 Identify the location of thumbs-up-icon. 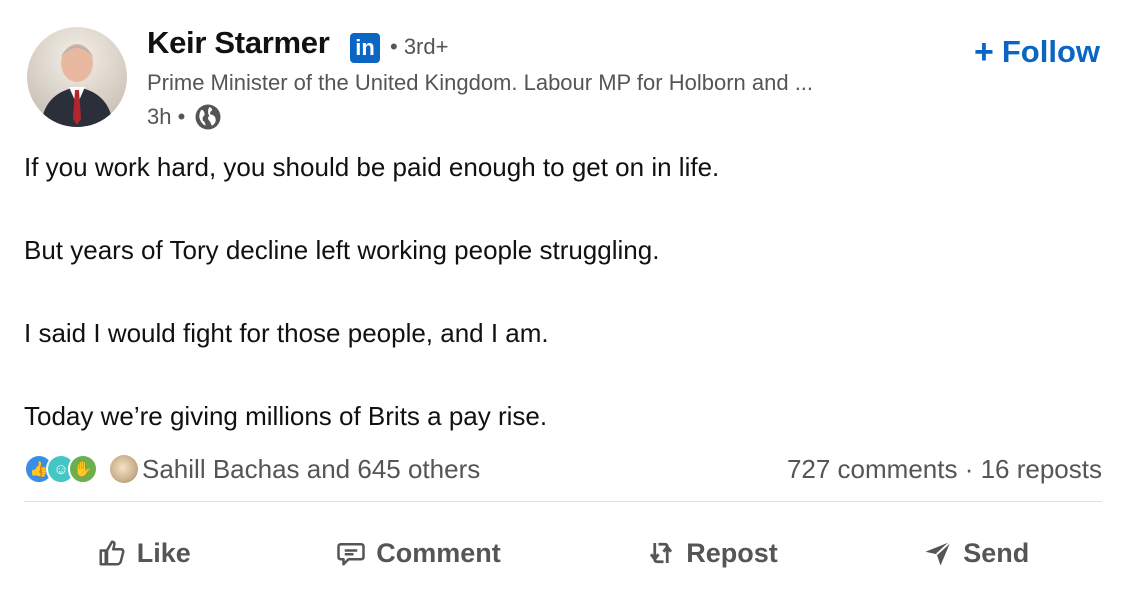
(112, 553).